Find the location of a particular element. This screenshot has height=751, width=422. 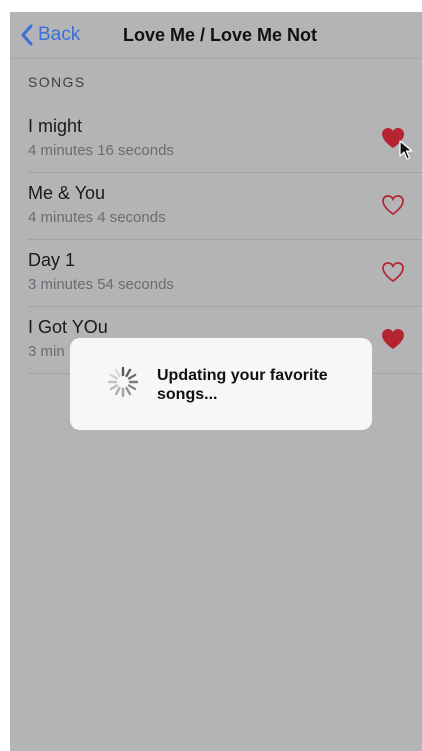

song-duration: 3 minutes 54 seconds is located at coordinates (101, 284).